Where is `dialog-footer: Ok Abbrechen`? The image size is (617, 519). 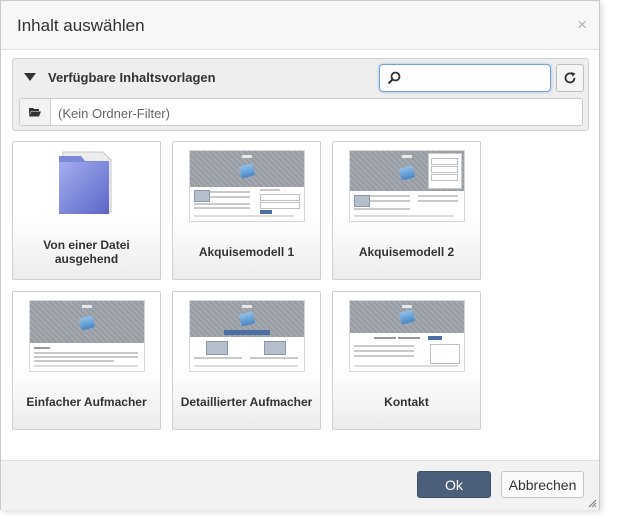
dialog-footer: Ok Abbrechen is located at coordinates (300, 485).